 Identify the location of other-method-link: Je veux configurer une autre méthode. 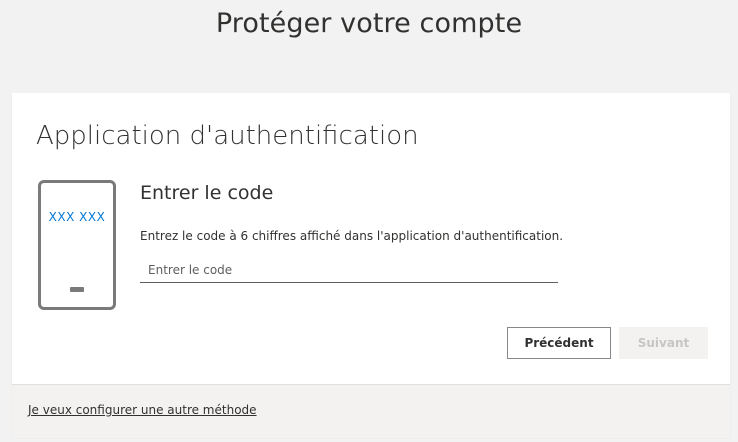
(142, 410).